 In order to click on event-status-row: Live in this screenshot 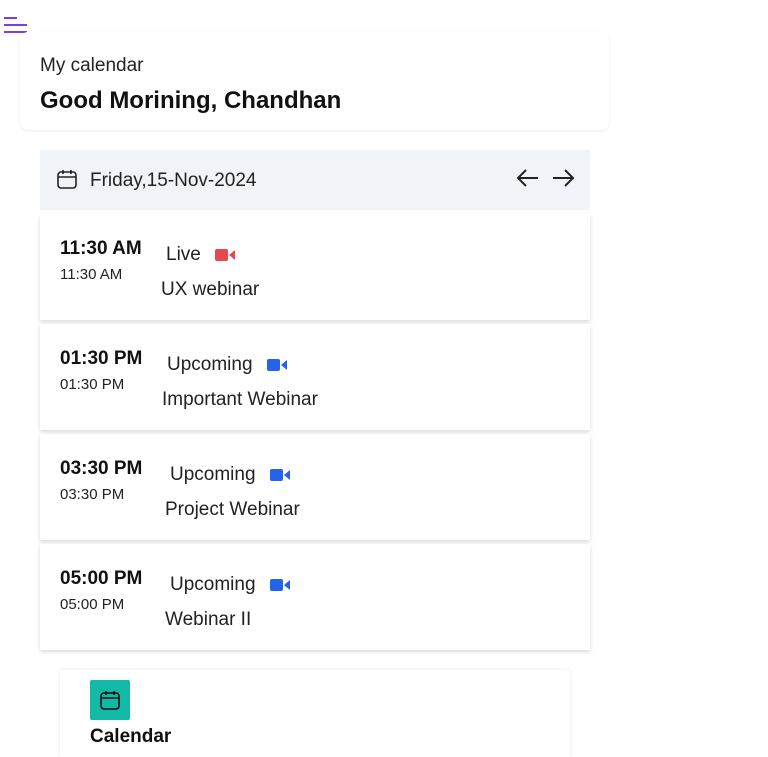, I will do `click(200, 255)`.